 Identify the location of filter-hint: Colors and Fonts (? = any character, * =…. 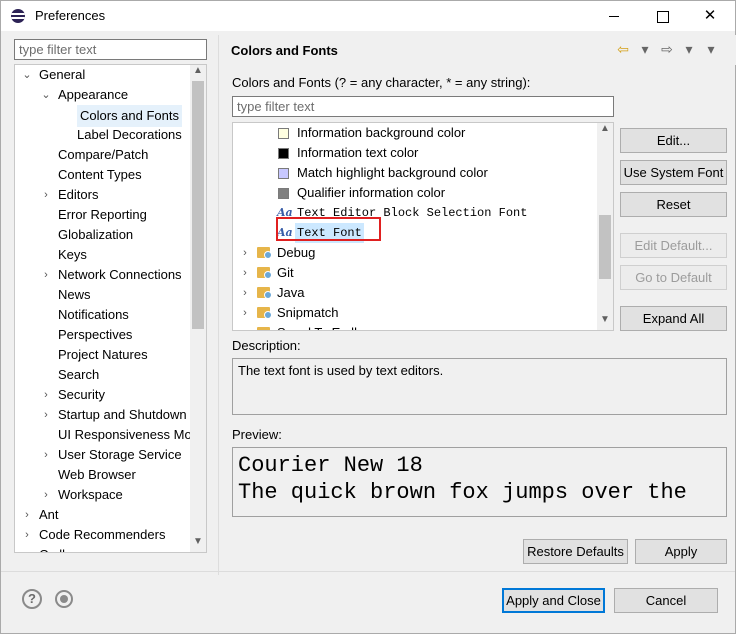
(381, 82).